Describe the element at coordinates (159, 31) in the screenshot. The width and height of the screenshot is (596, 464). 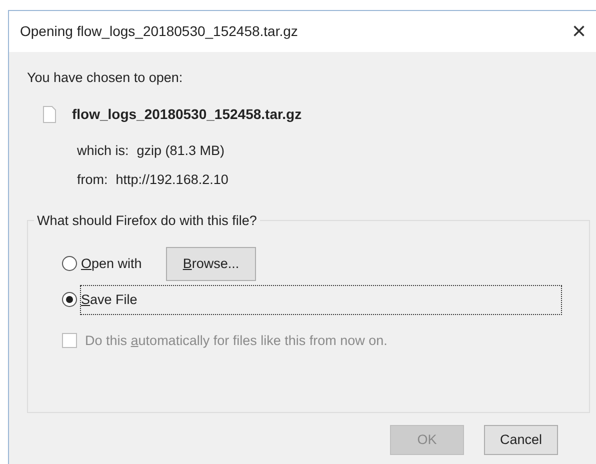
I see `window-title: Opening flow_logs_20180530_152458.tar.gz` at that location.